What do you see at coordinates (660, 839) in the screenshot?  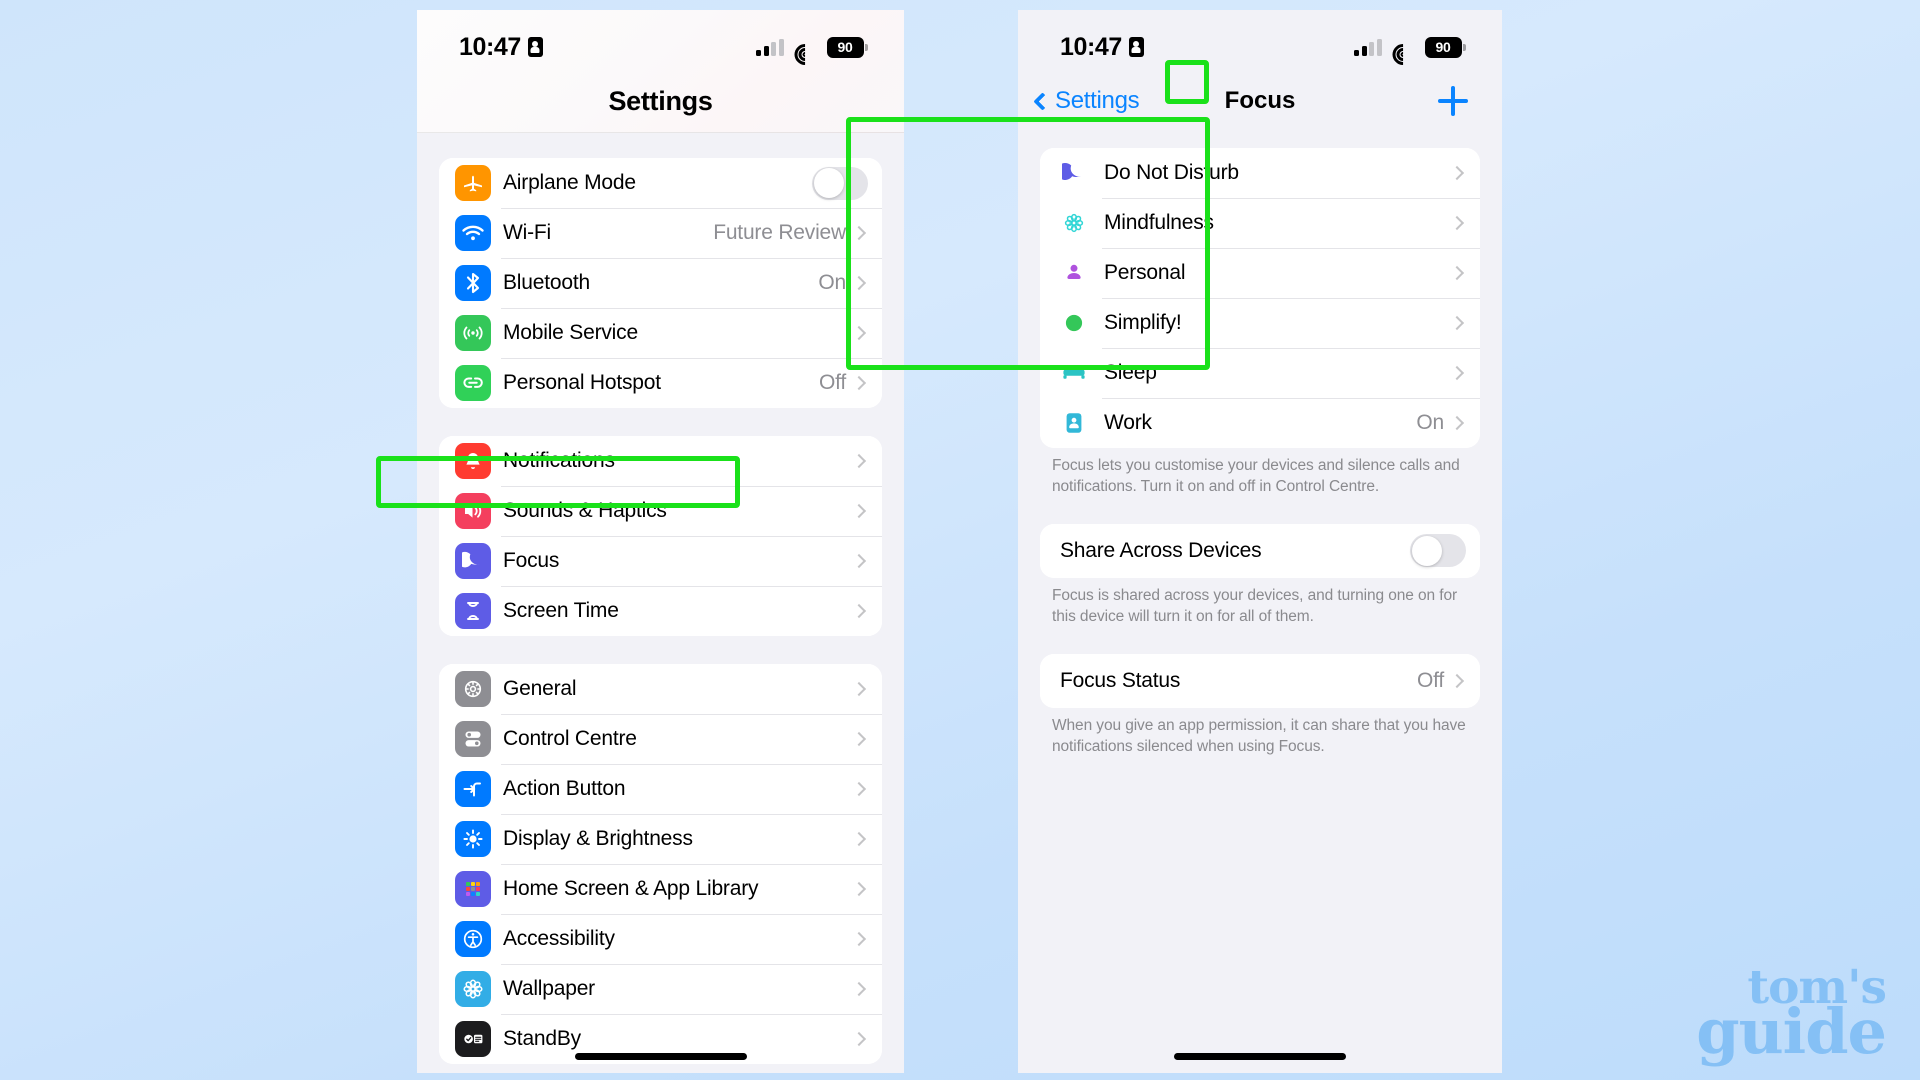 I see `settings-row-display-brightness: Display & Brightness` at bounding box center [660, 839].